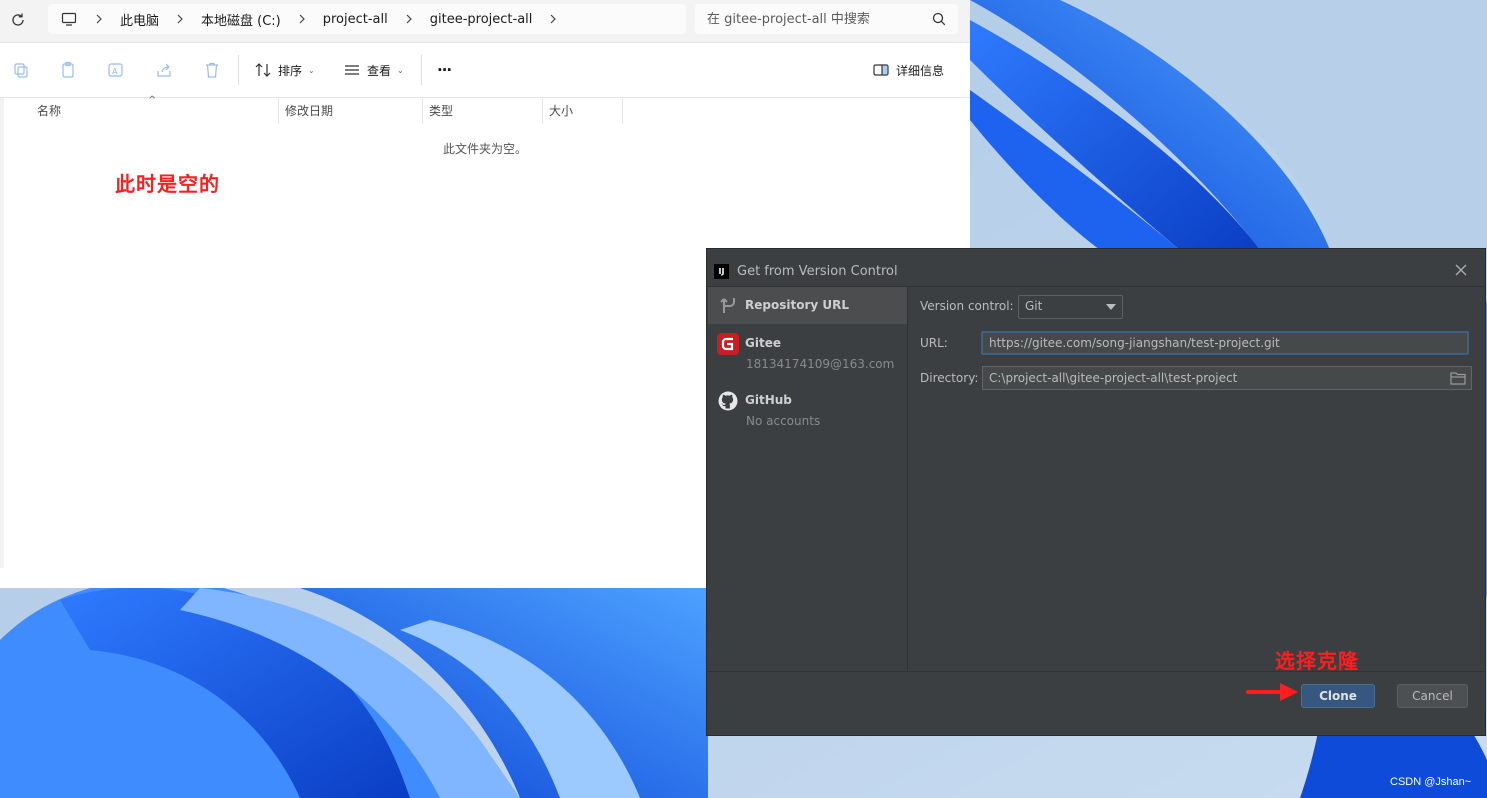 The image size is (1487, 798). Describe the element at coordinates (939, 19) in the screenshot. I see `search-icon` at that location.